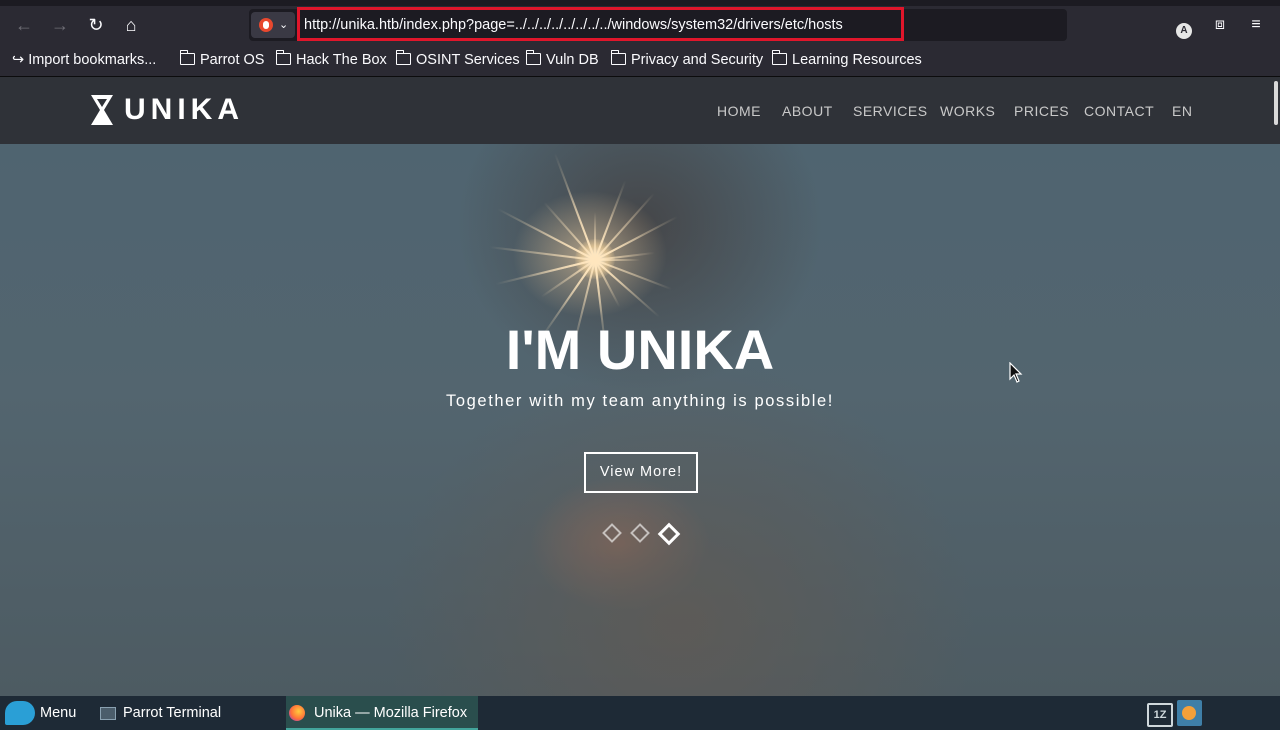 The height and width of the screenshot is (730, 1280). I want to click on nav-contact: CONTACT, so click(1119, 111).